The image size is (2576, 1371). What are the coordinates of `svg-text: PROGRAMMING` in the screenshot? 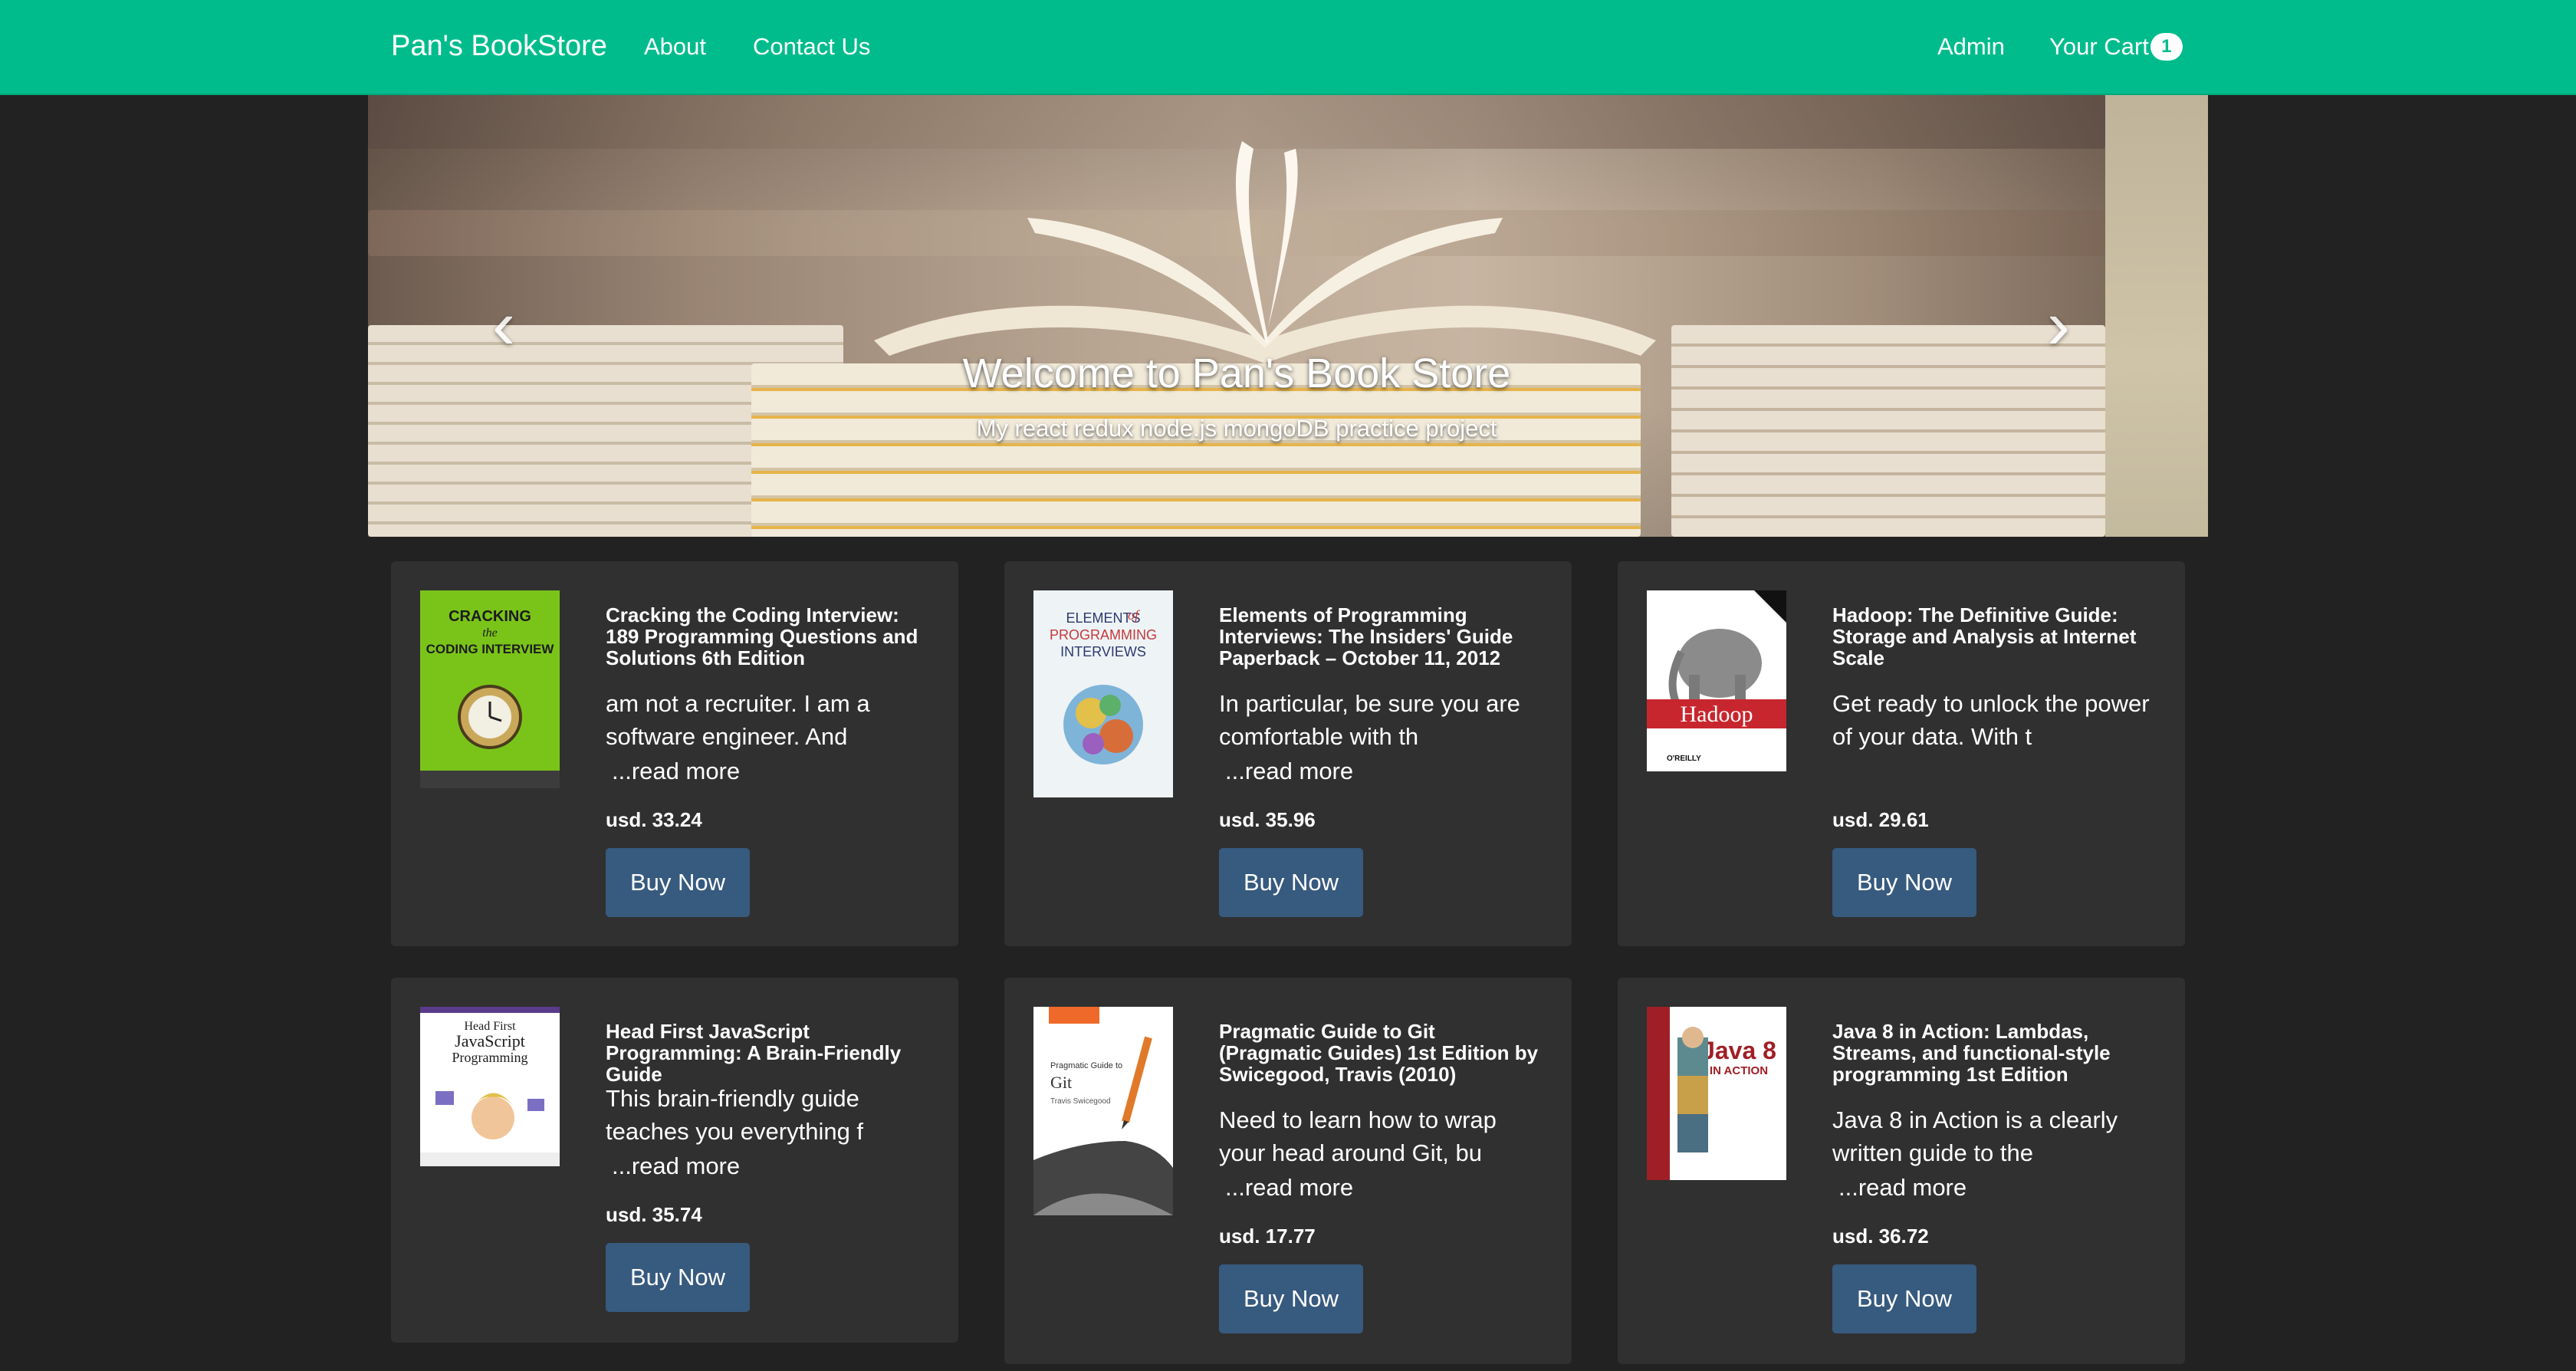 It's located at (1103, 635).